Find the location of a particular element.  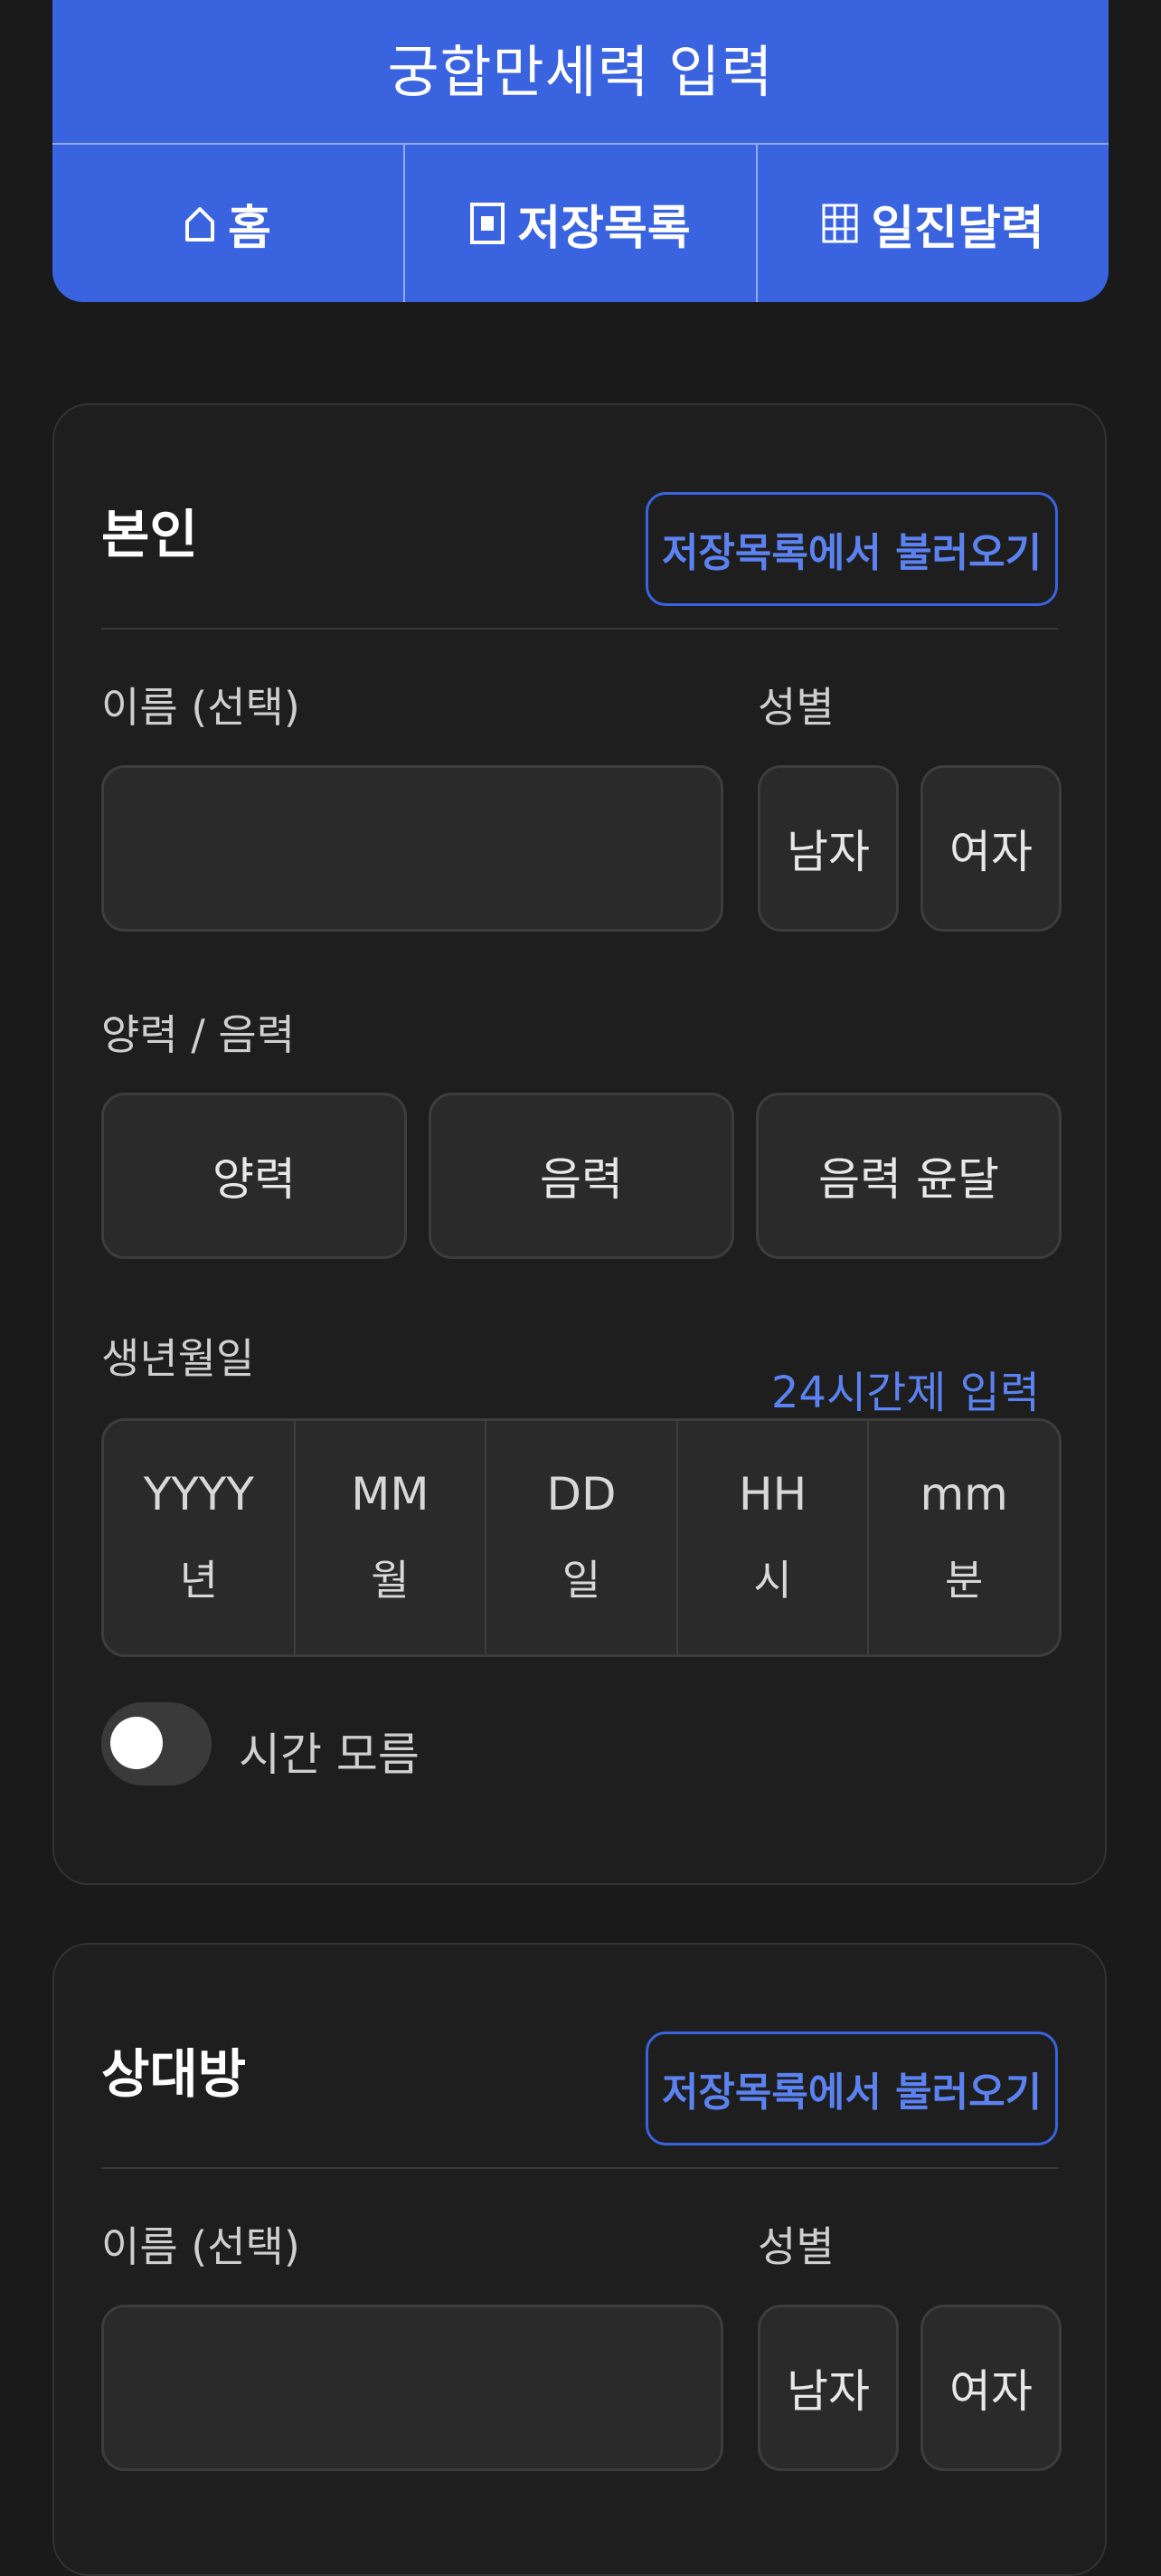

header-banner: 궁합만세력 입력 홈 저장목록 일진달력 is located at coordinates (580, 151).